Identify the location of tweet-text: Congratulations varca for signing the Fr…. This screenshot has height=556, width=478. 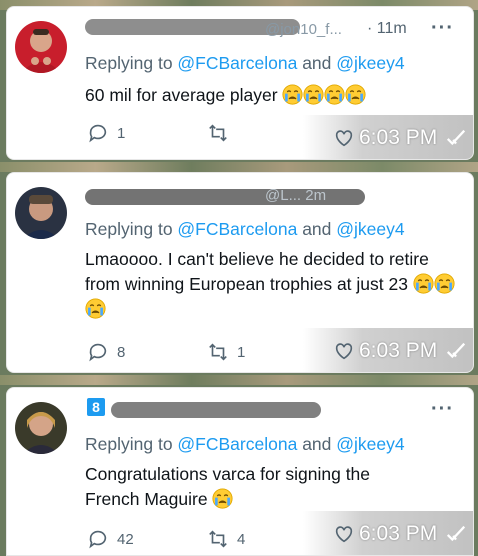
(228, 486).